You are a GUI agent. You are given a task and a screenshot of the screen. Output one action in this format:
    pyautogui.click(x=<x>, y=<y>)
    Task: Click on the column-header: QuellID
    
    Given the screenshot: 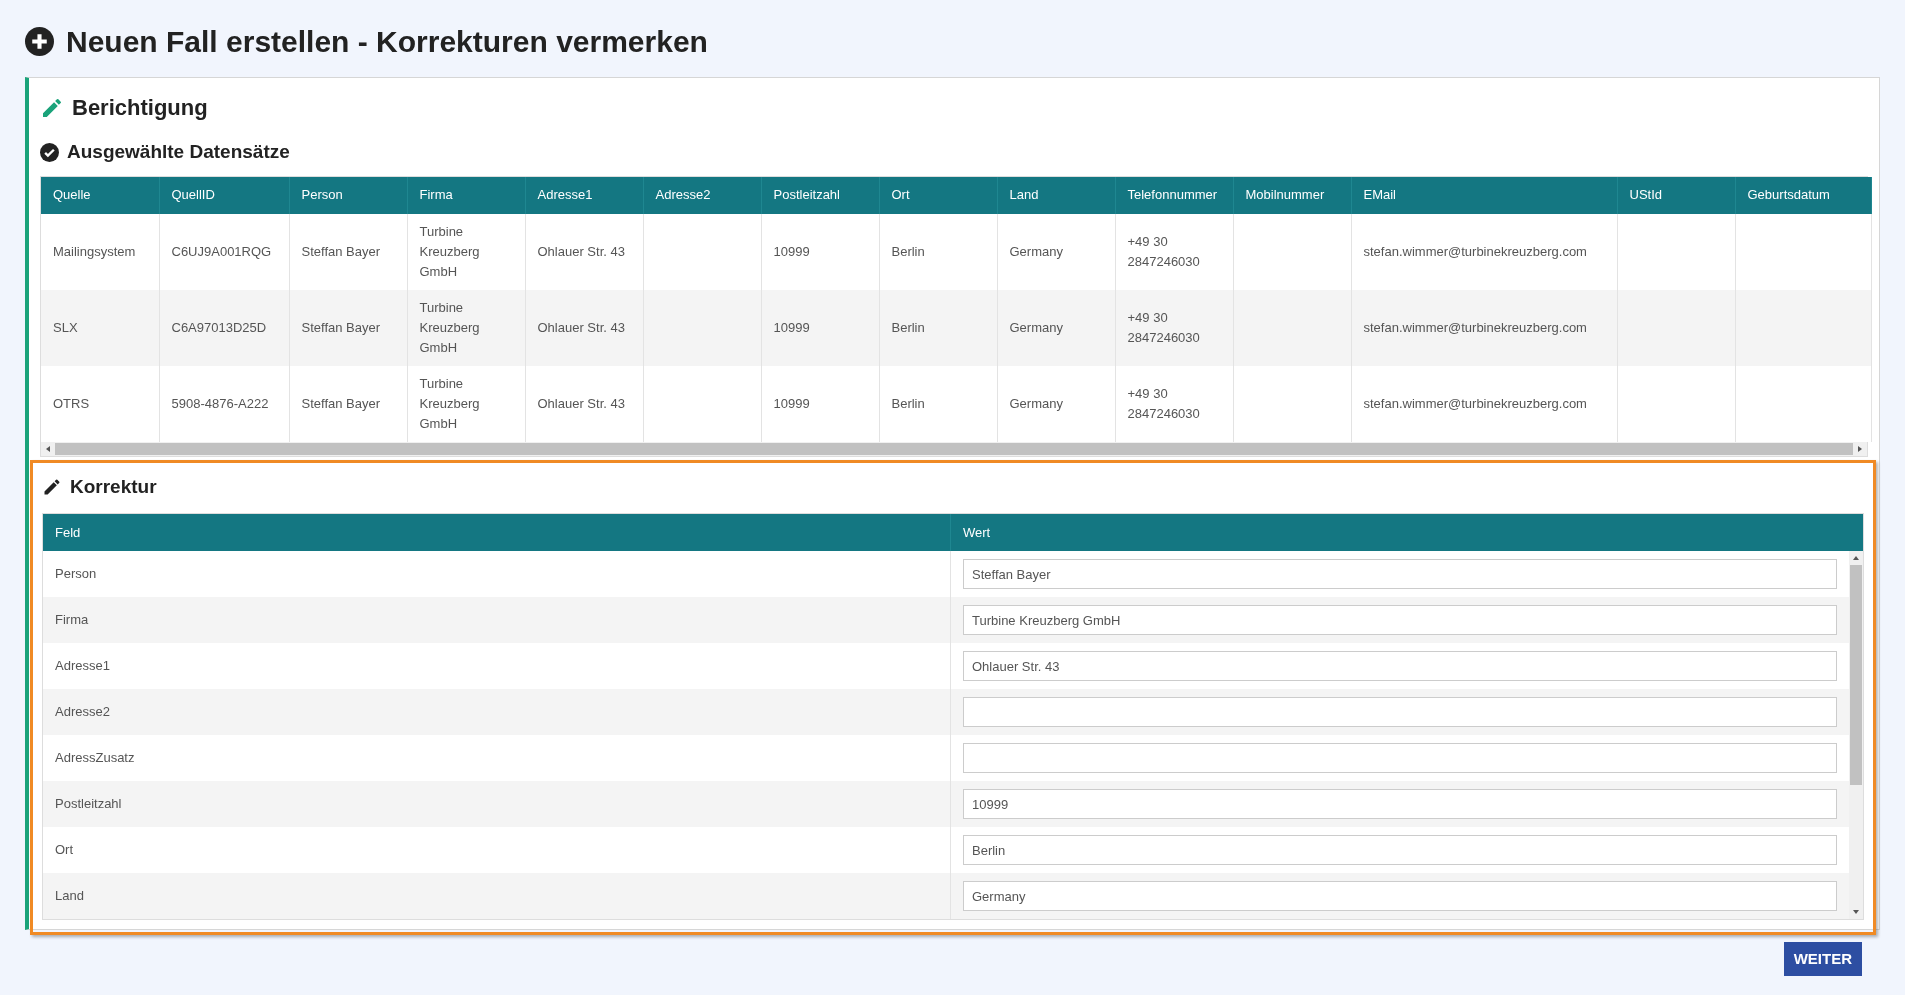 What is the action you would take?
    pyautogui.click(x=224, y=195)
    